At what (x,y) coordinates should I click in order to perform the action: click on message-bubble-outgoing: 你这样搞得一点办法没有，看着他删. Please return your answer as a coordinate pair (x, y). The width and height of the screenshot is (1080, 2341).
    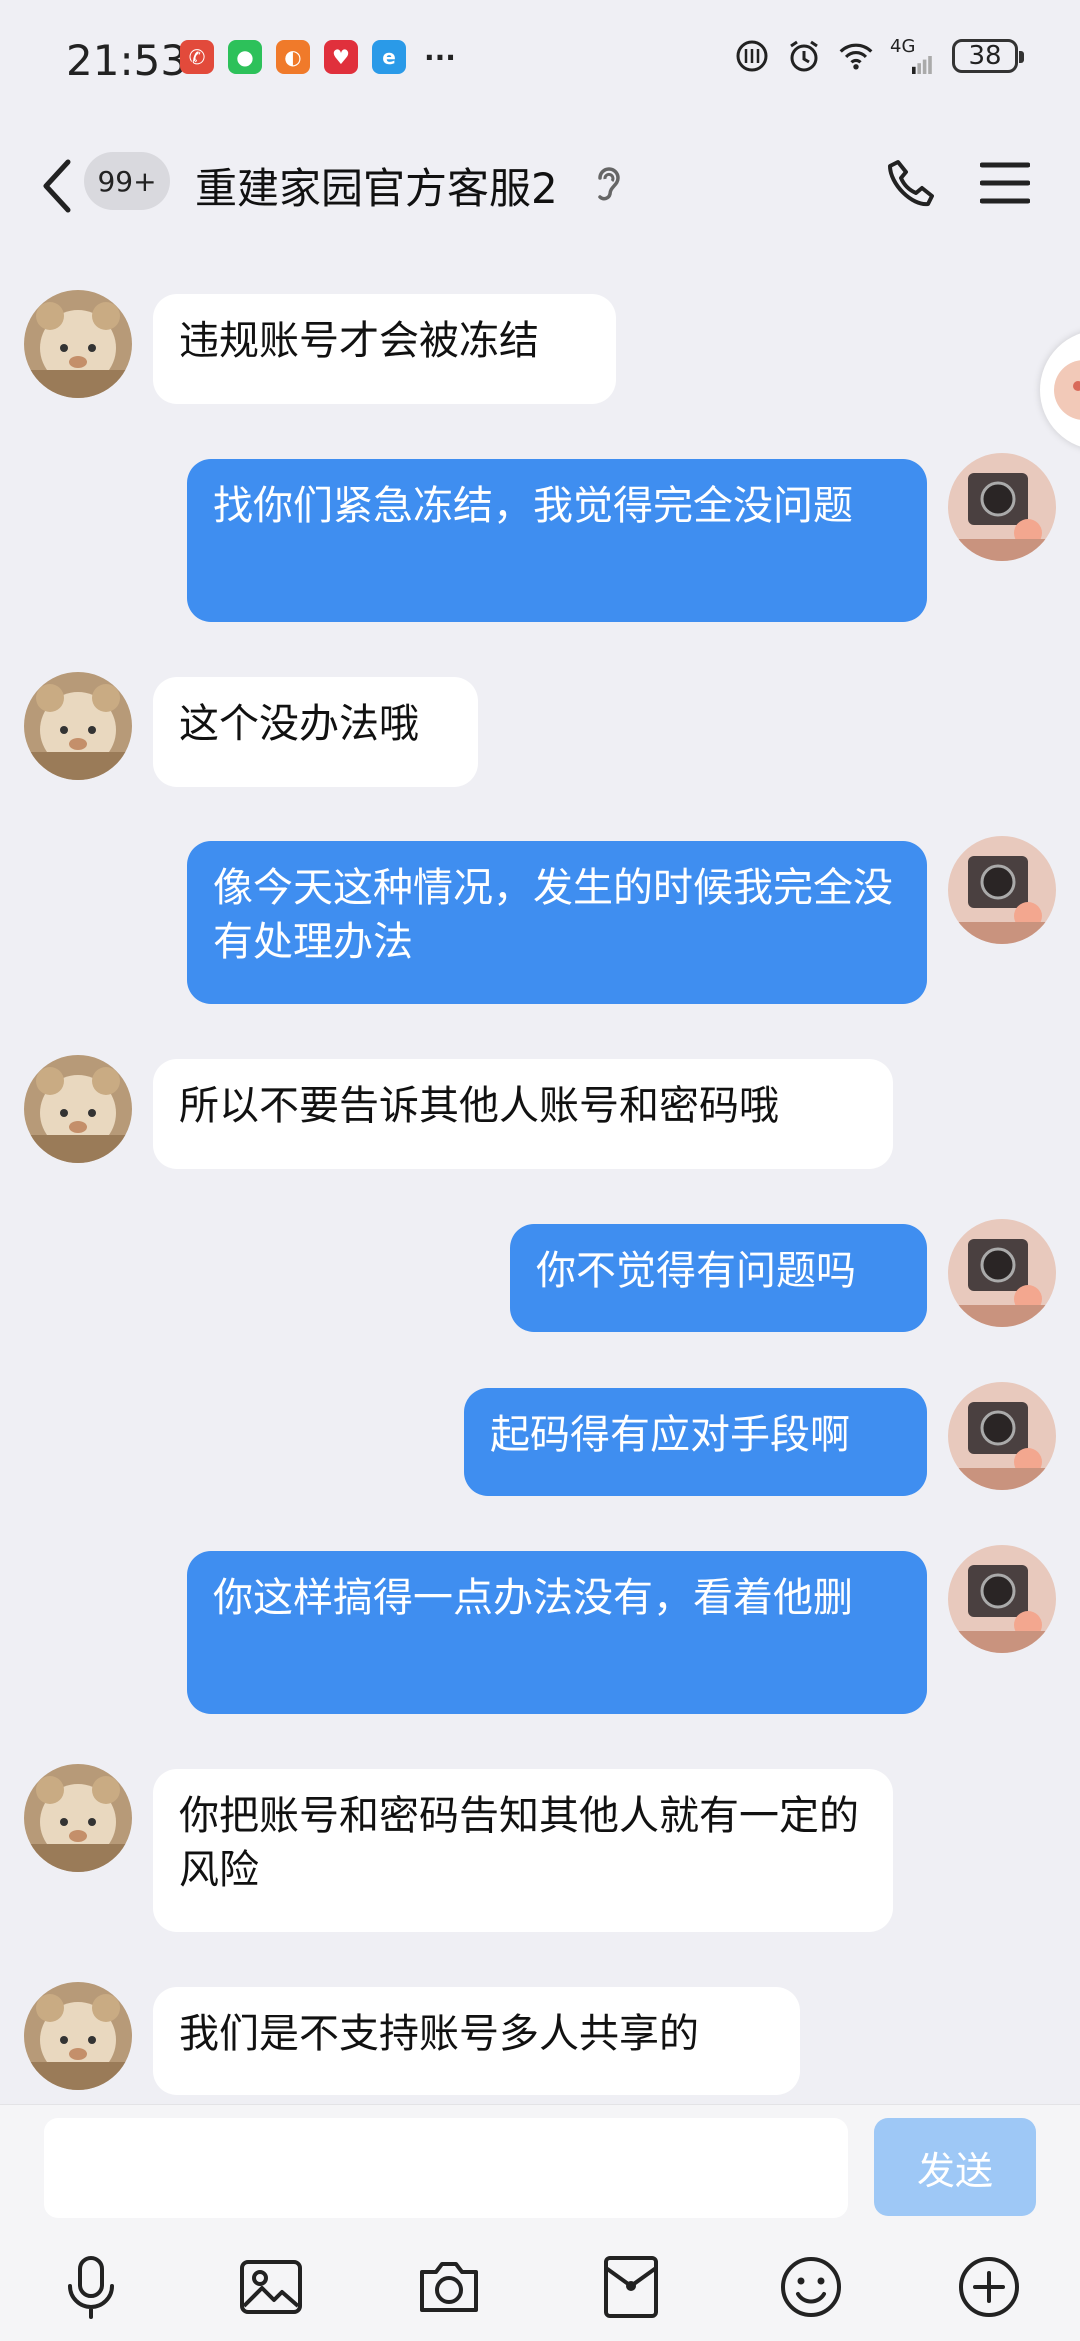
    Looking at the image, I should click on (557, 1632).